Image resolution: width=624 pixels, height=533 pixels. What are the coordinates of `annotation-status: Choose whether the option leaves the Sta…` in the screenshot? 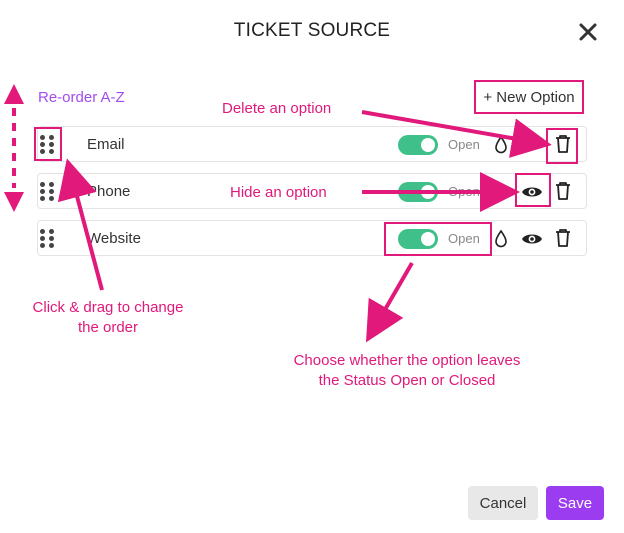 It's located at (407, 371).